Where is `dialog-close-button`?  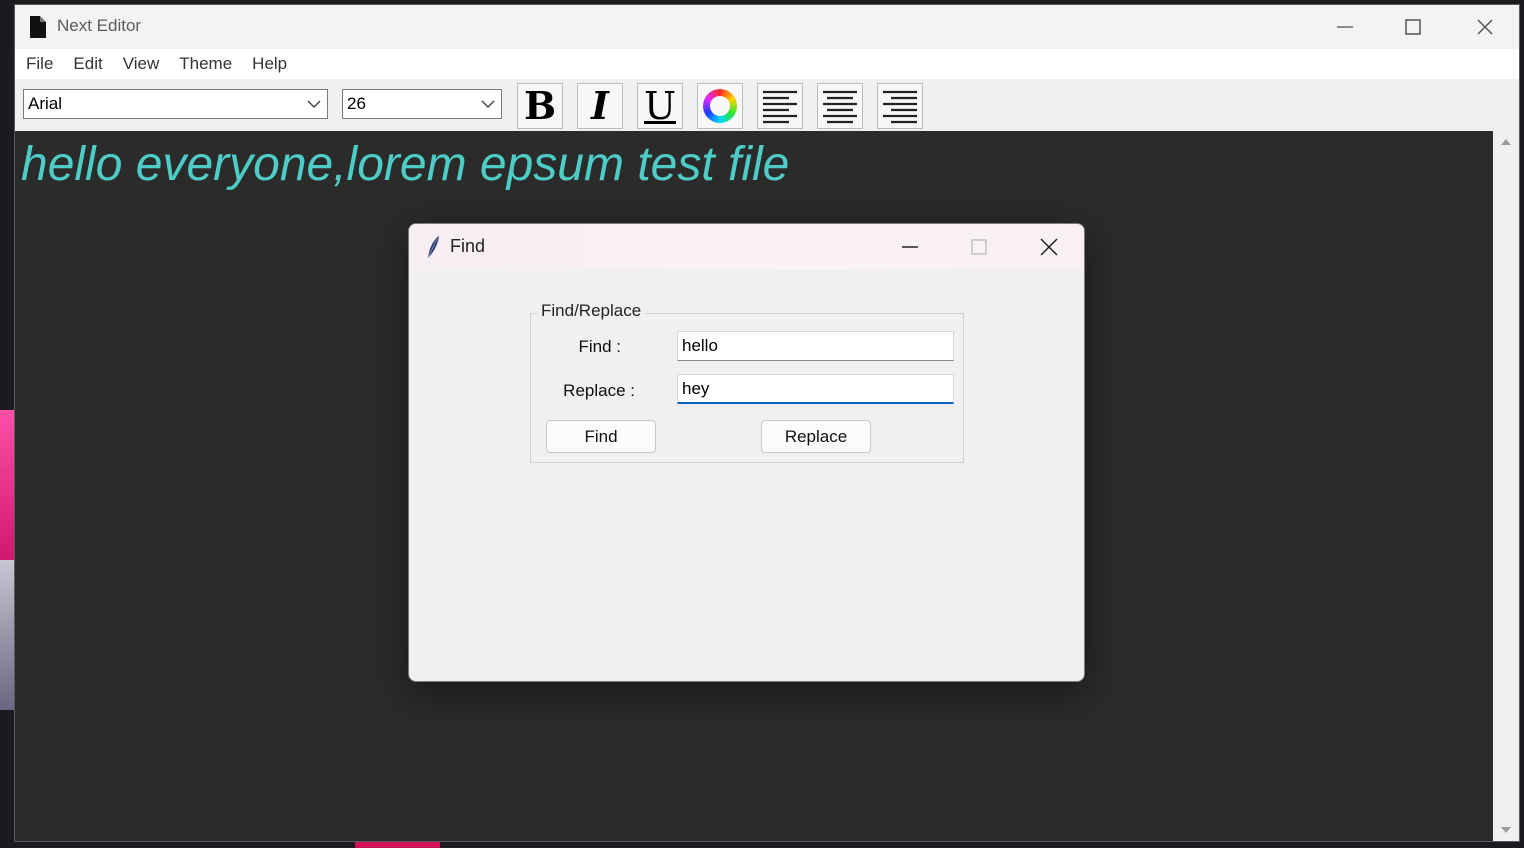
dialog-close-button is located at coordinates (1049, 247).